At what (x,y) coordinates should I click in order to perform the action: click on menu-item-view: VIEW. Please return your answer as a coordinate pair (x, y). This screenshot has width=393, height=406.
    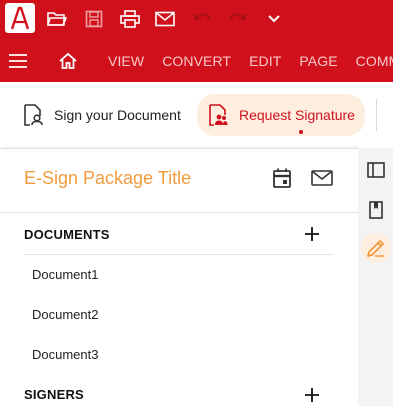
    Looking at the image, I should click on (126, 61).